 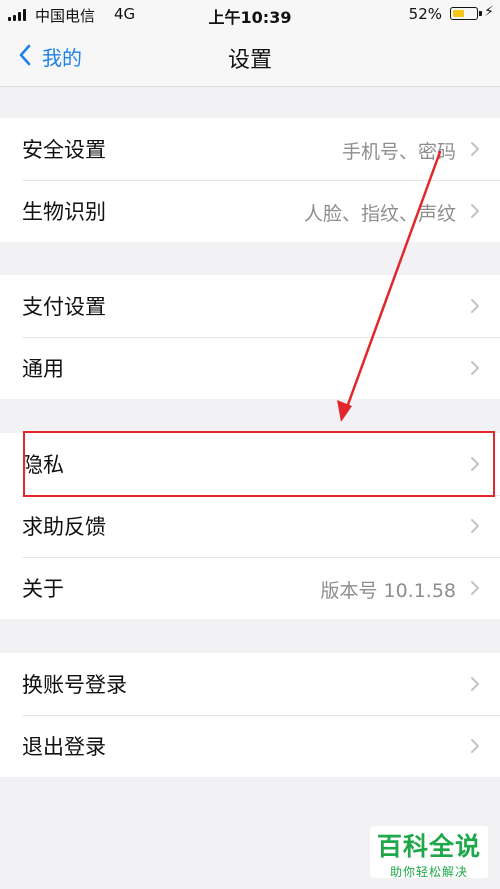 What do you see at coordinates (428, 846) in the screenshot?
I see `watermark-main: 百科全说` at bounding box center [428, 846].